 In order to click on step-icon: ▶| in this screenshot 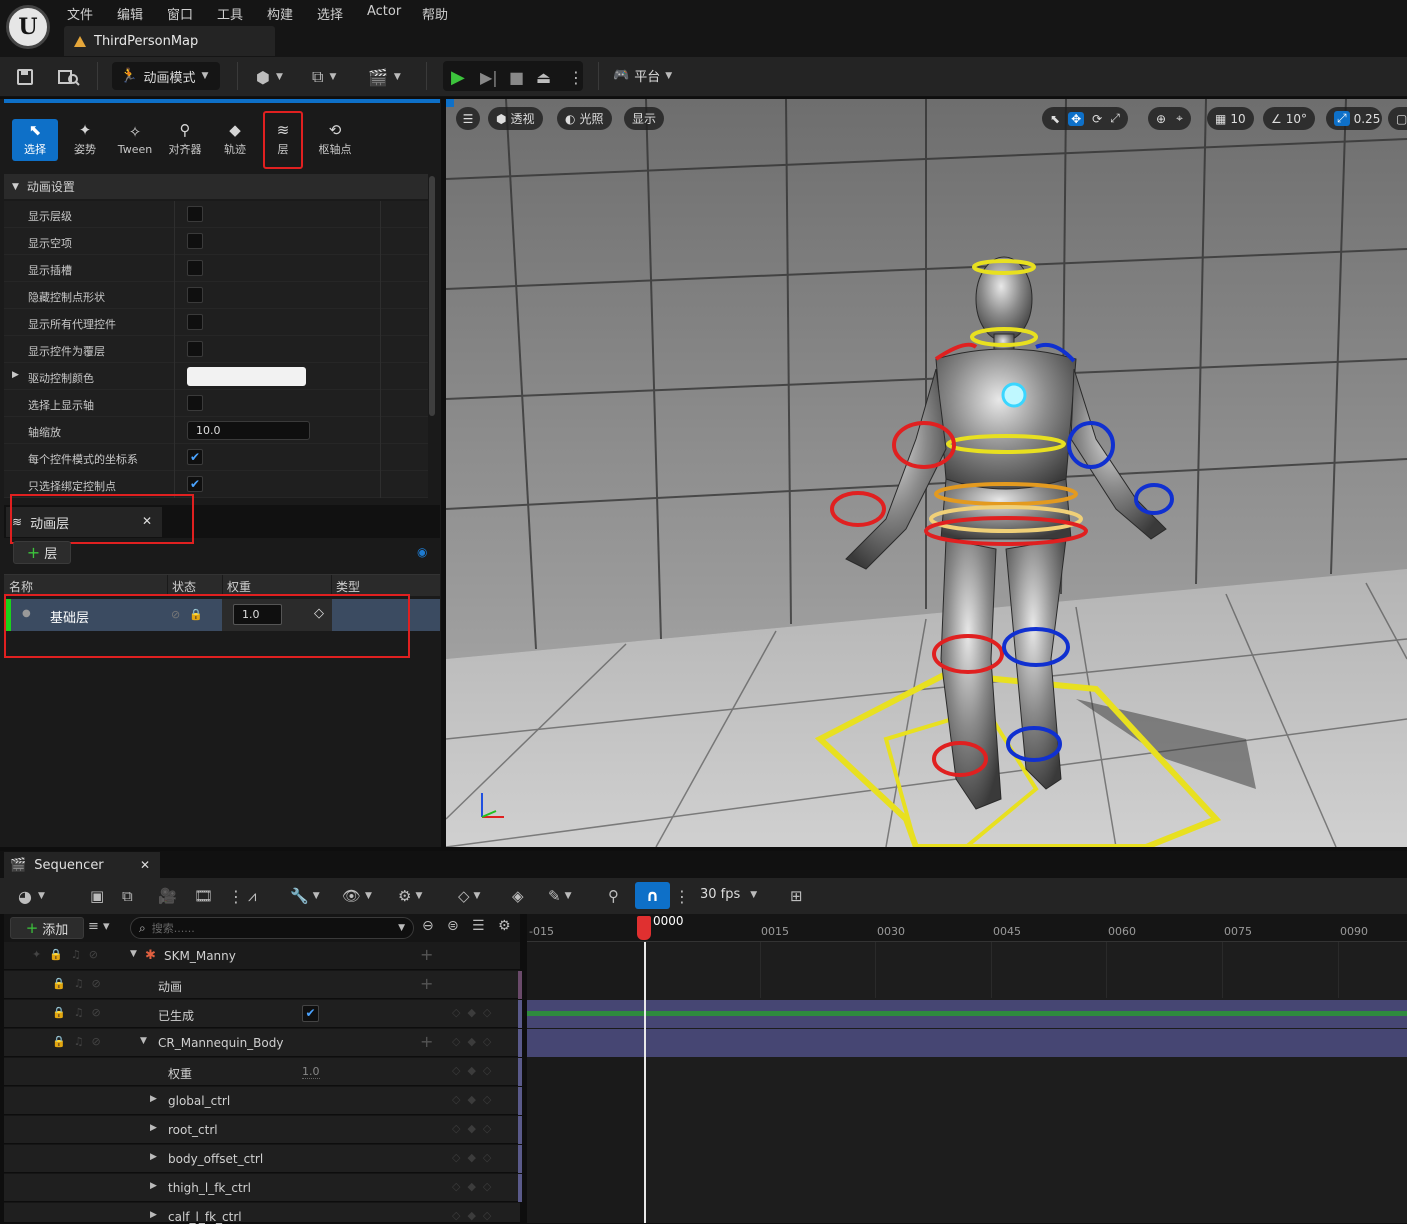, I will do `click(489, 77)`.